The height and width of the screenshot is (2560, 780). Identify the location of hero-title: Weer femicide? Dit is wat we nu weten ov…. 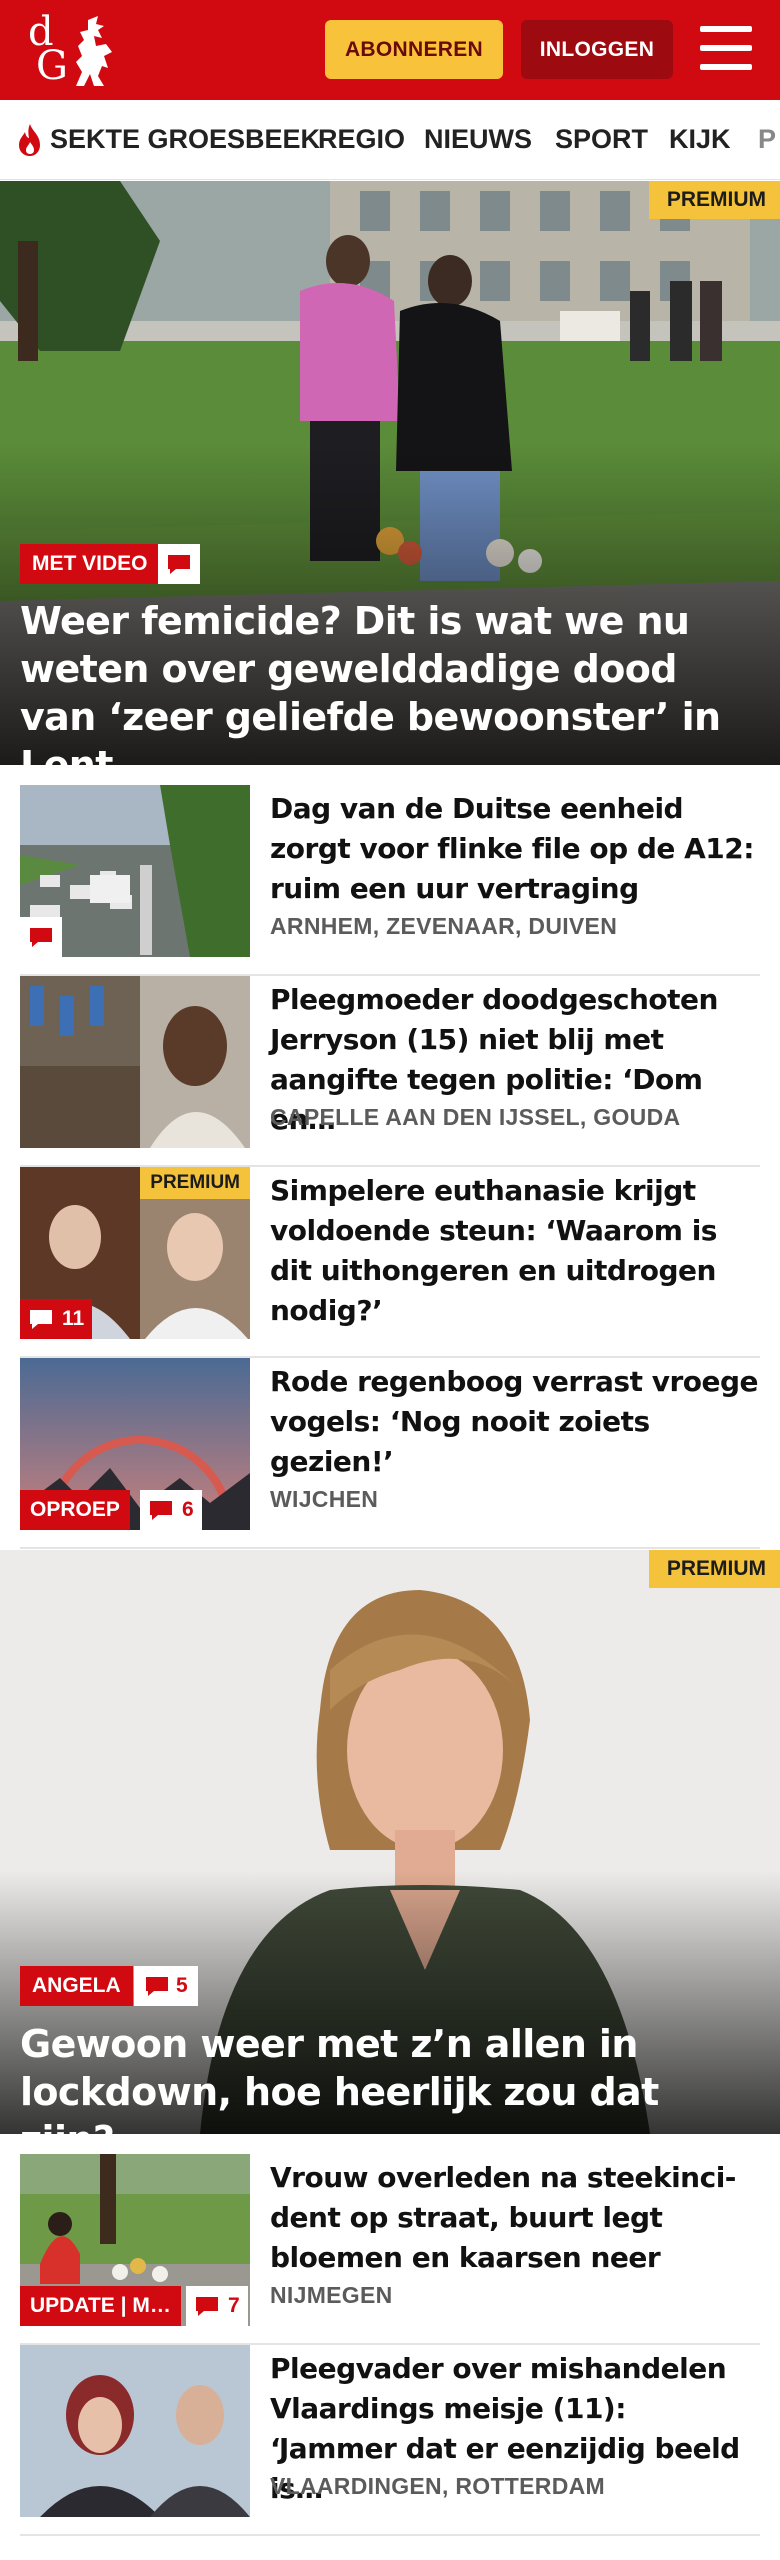
(390, 681).